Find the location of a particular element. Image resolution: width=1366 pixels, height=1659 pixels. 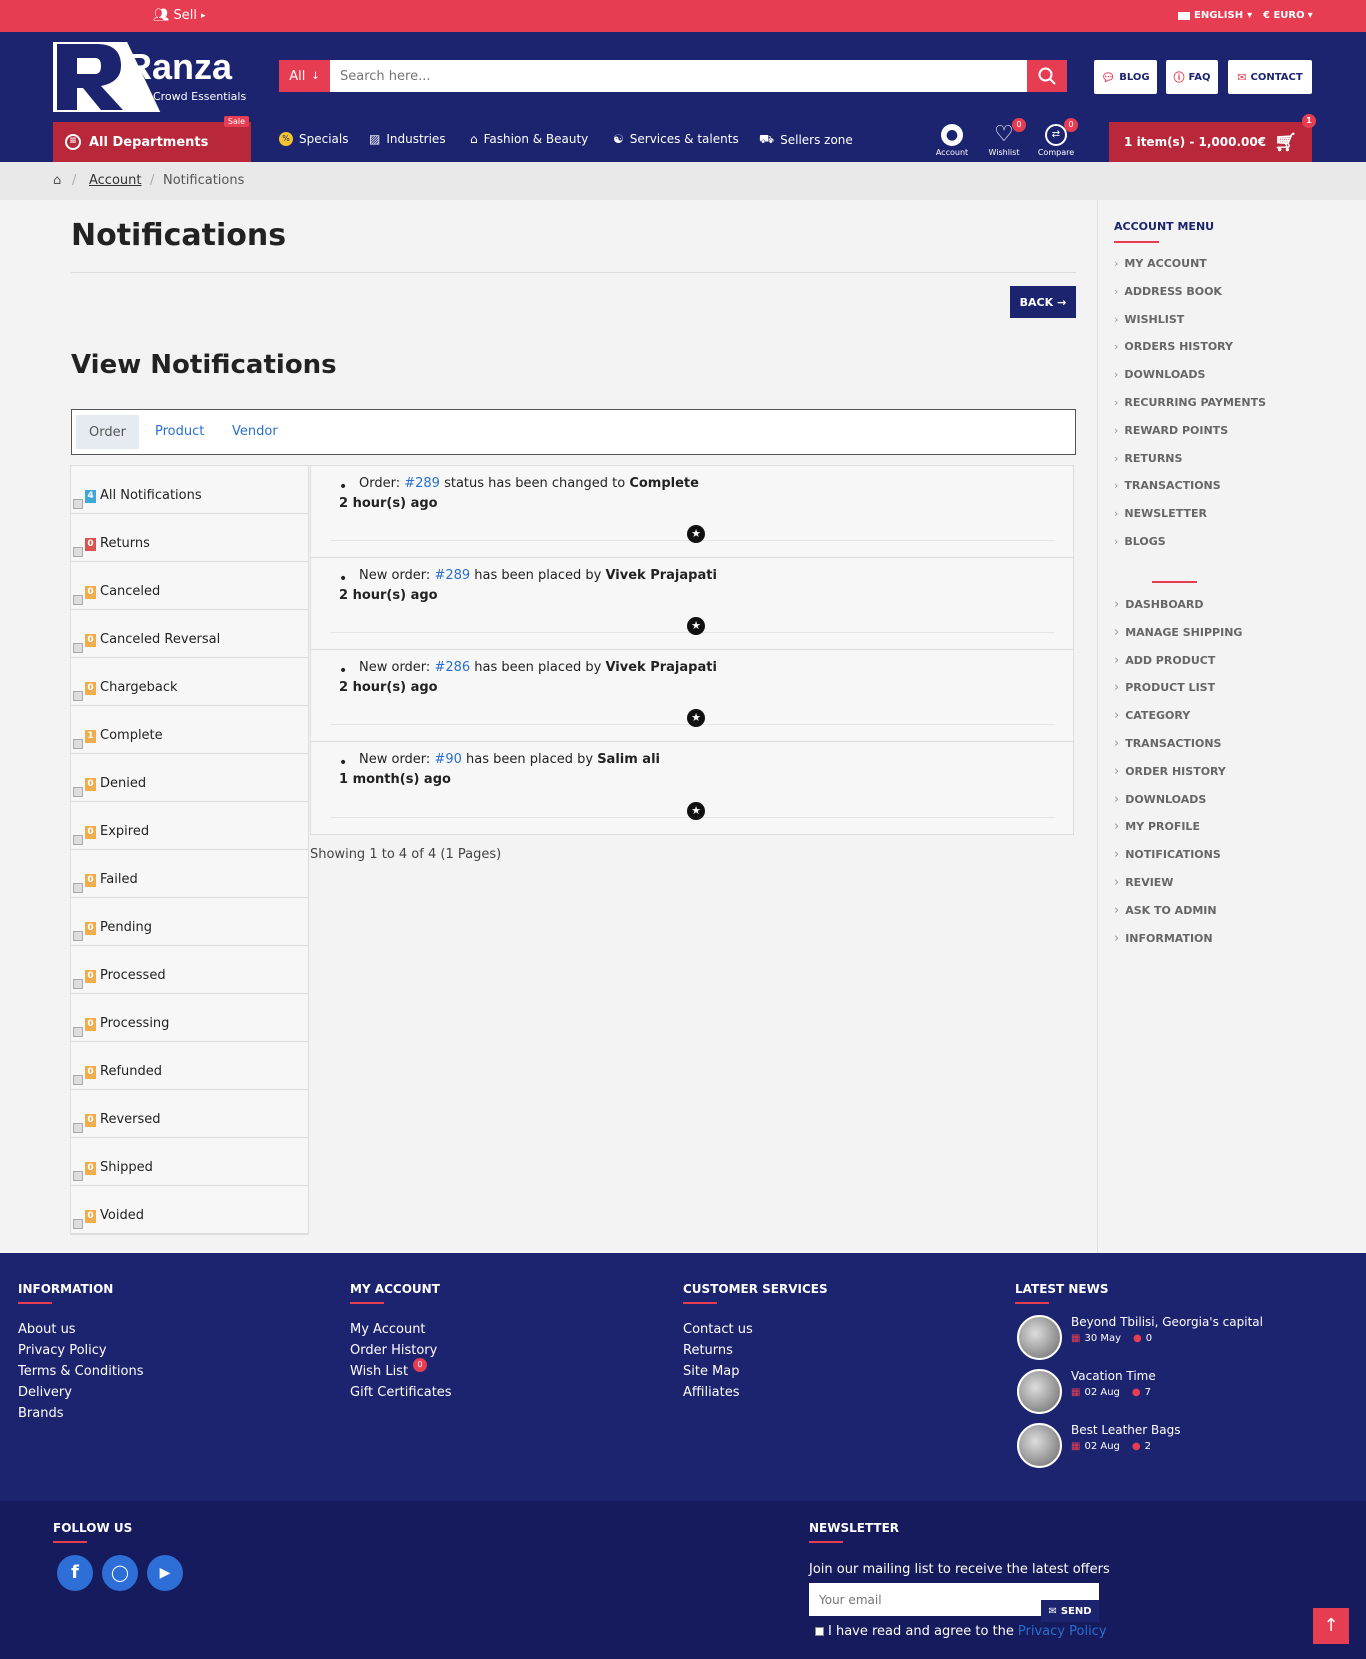

filter-item: 0 Denied is located at coordinates (189, 778).